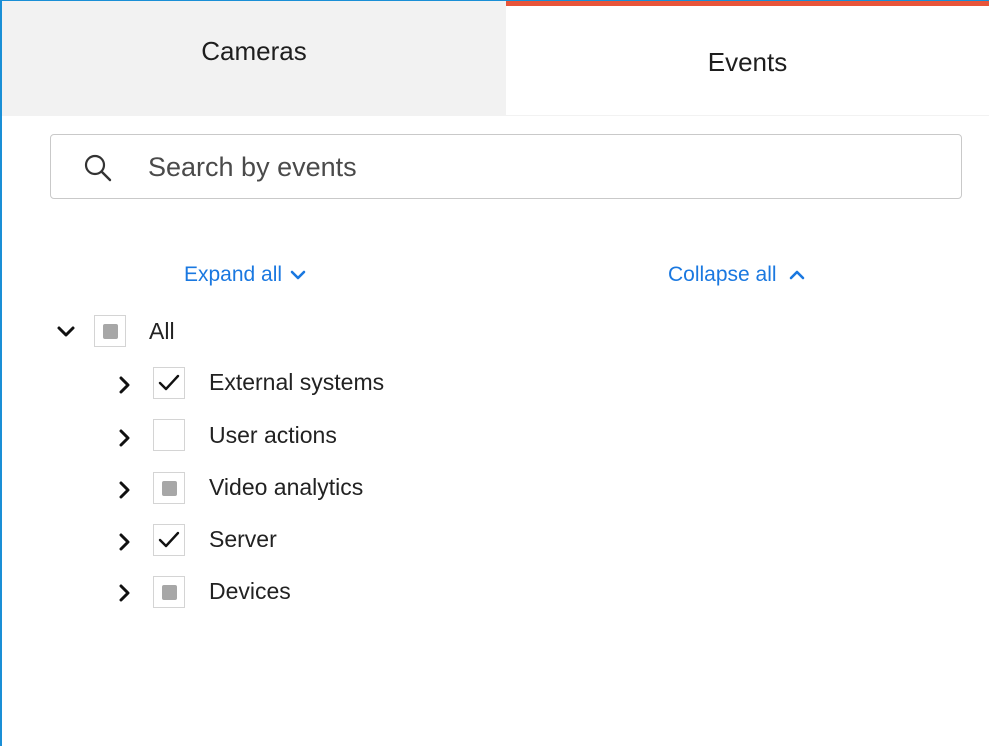 The width and height of the screenshot is (989, 746). I want to click on search-icon, so click(98, 168).